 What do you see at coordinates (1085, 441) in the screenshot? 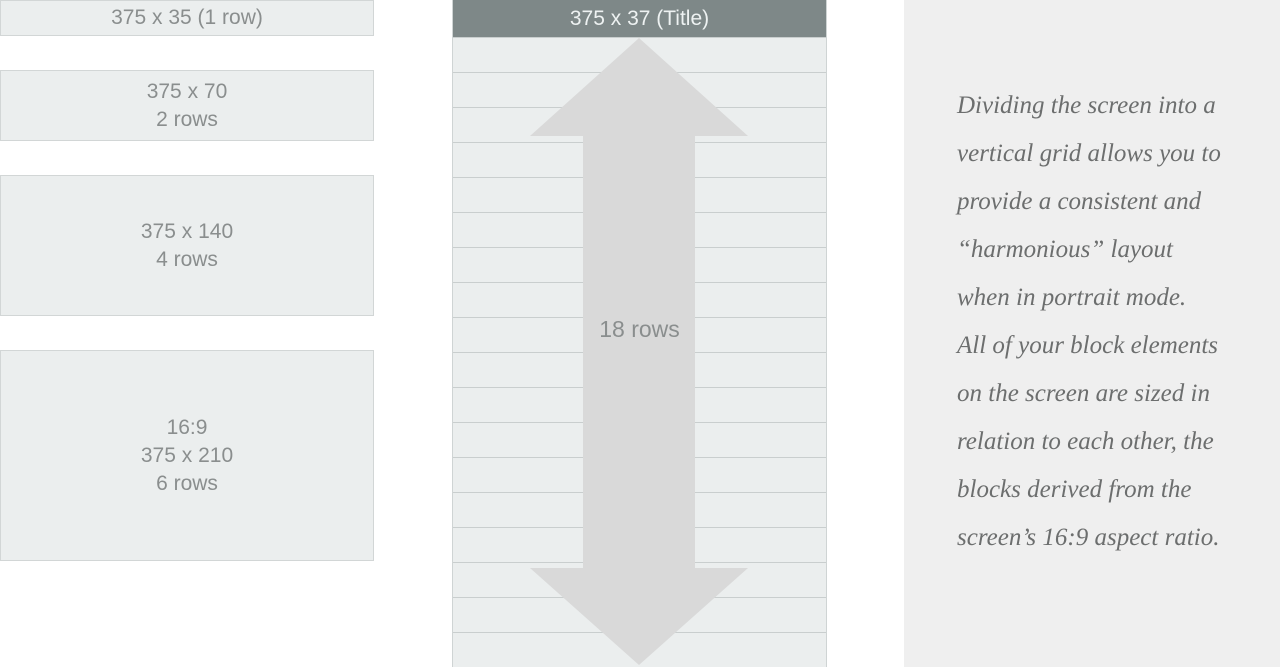
I see `description-line: relation to each other, the` at bounding box center [1085, 441].